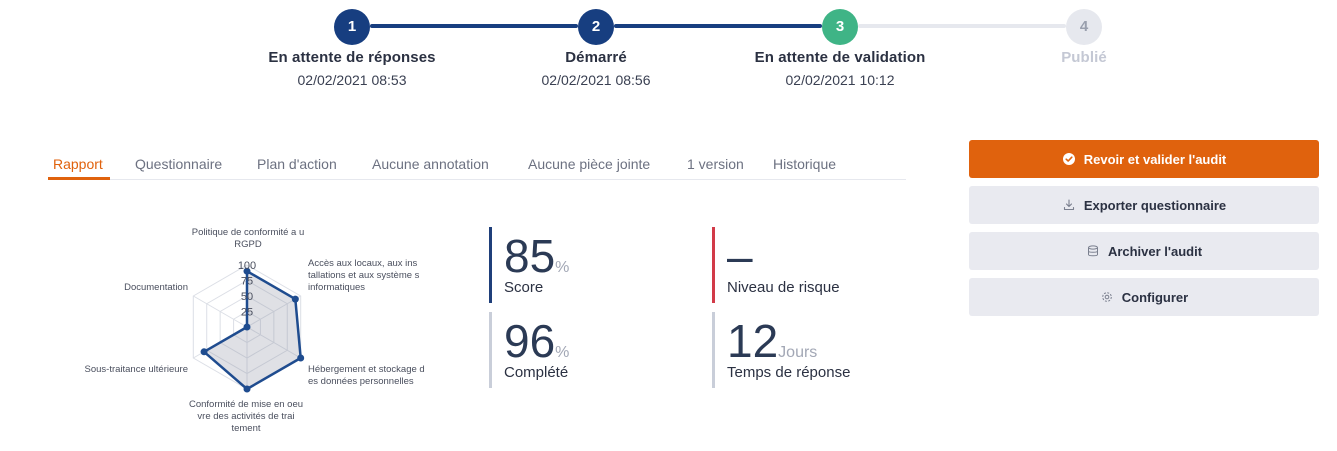 The image size is (1337, 451). What do you see at coordinates (1093, 251) in the screenshot?
I see `database-icon` at bounding box center [1093, 251].